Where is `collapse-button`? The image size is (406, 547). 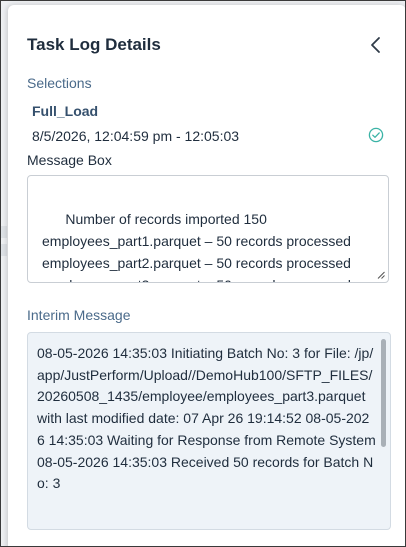
collapse-button is located at coordinates (376, 45).